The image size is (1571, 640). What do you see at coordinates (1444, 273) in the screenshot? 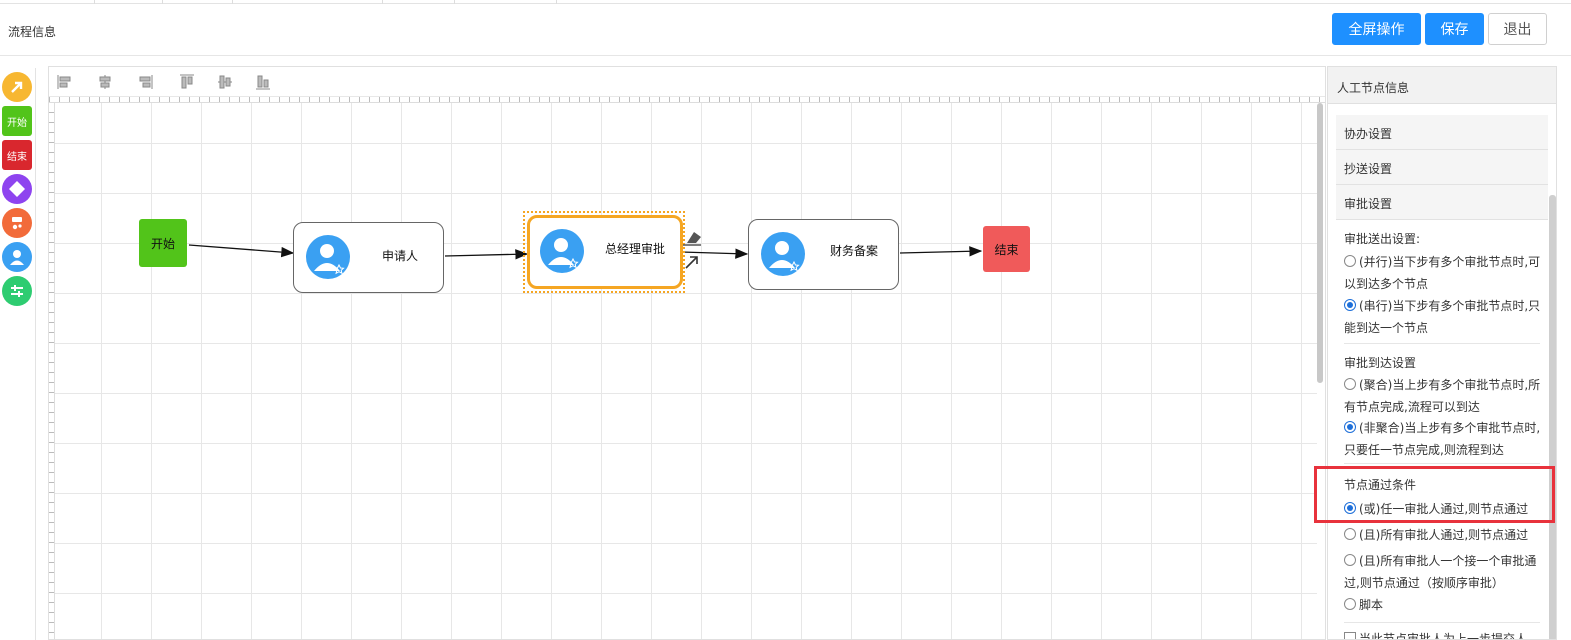
I see `send-out-option-parallel: (并行)当下步有多个审批节点时,可 以到达多个节点` at bounding box center [1444, 273].